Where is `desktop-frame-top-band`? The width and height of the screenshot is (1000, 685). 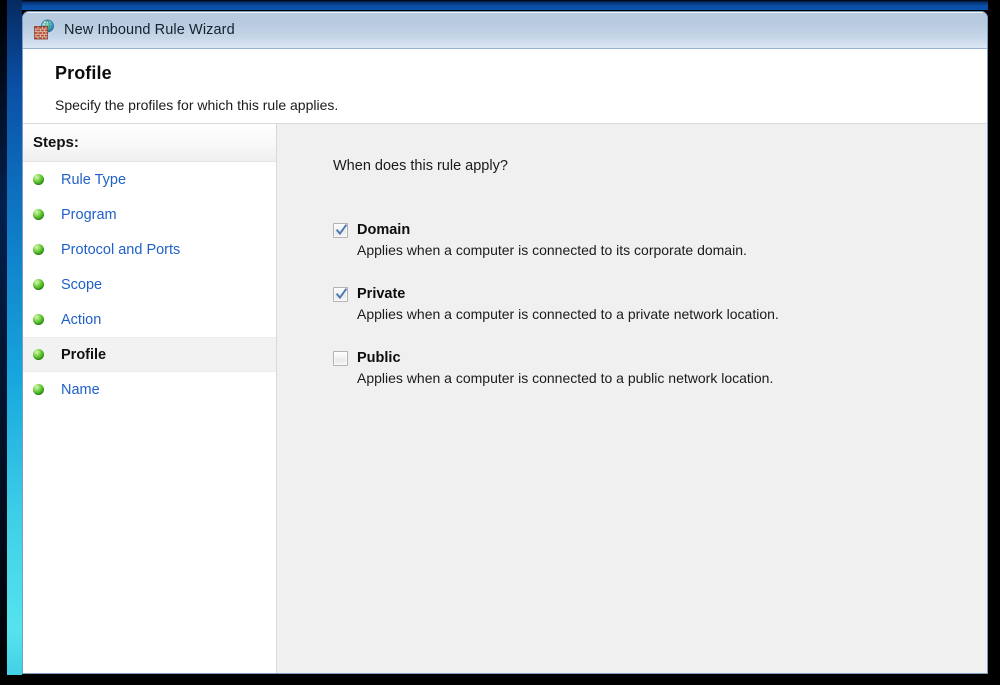 desktop-frame-top-band is located at coordinates (500, 5).